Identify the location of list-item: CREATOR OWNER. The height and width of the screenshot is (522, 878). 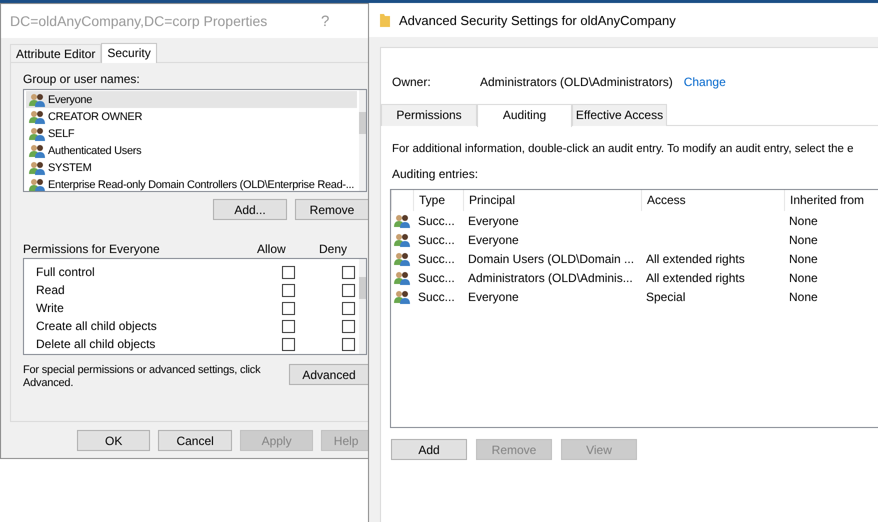
(191, 116).